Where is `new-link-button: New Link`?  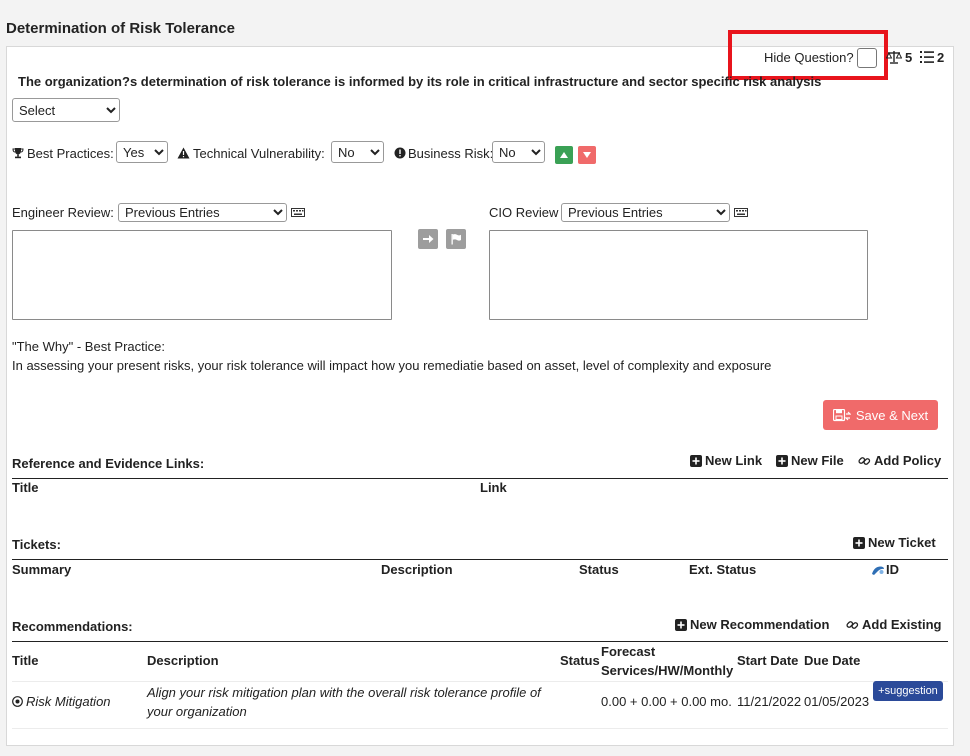
new-link-button: New Link is located at coordinates (726, 460).